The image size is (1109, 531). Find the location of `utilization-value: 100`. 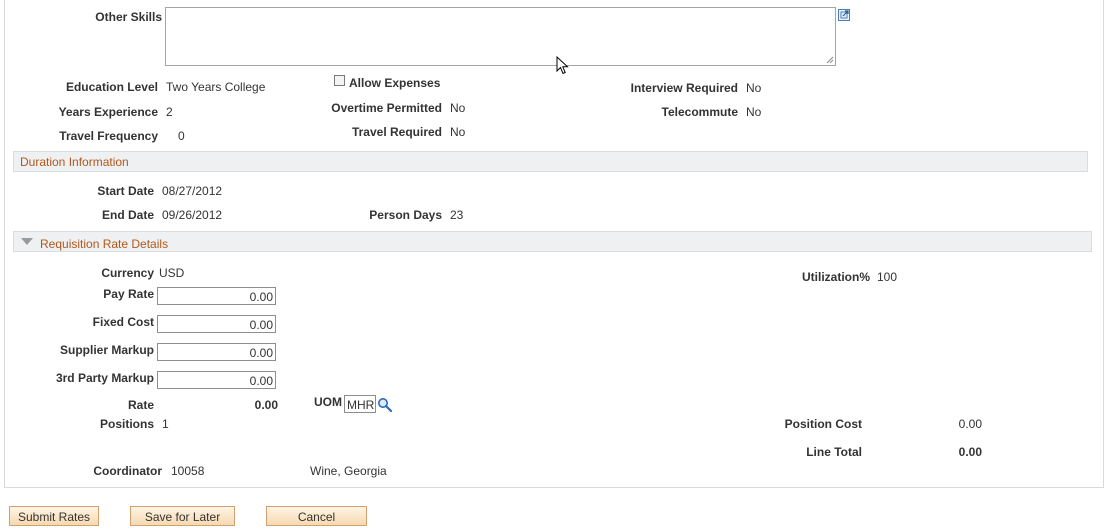

utilization-value: 100 is located at coordinates (887, 277).